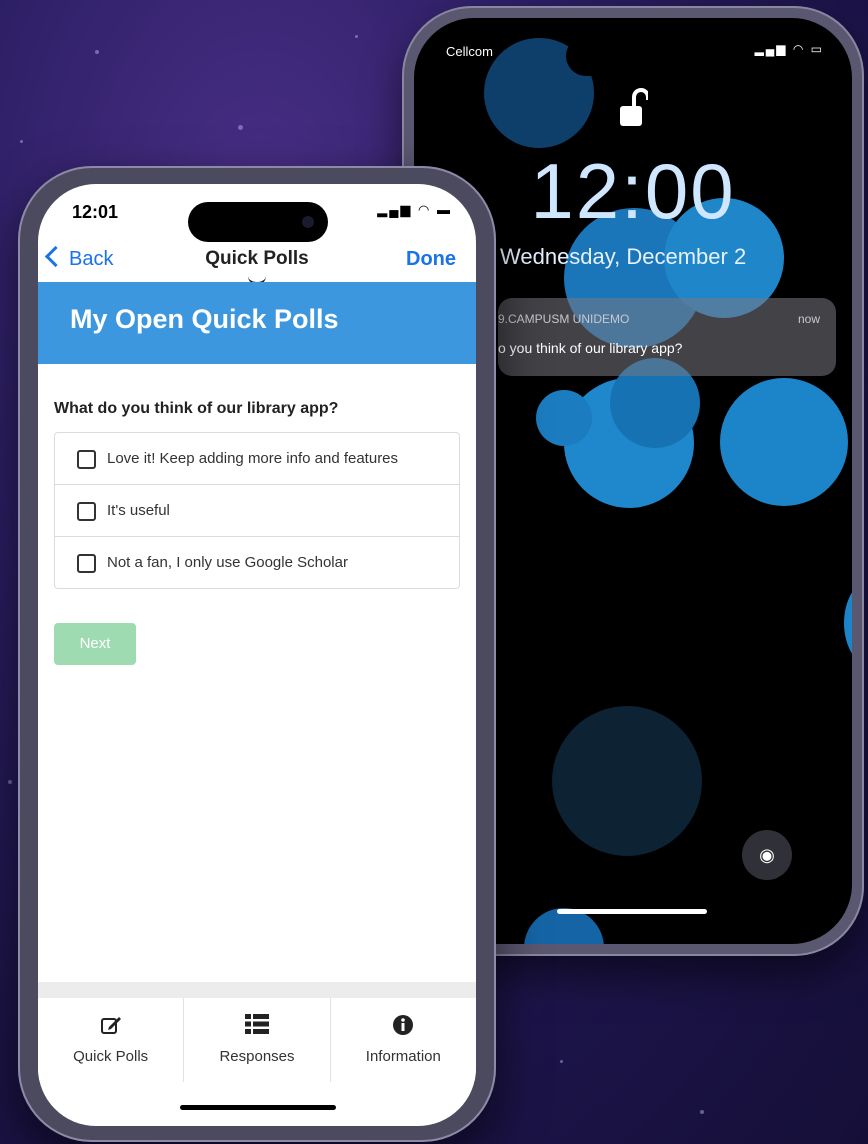 This screenshot has width=868, height=1144. What do you see at coordinates (431, 259) in the screenshot?
I see `done-button: Done` at bounding box center [431, 259].